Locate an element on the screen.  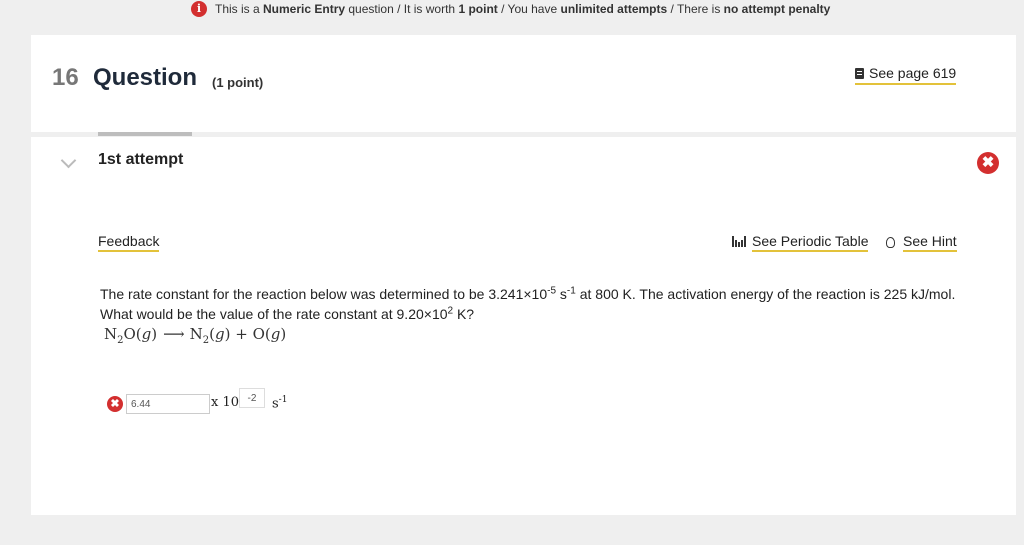
book-icon is located at coordinates (859, 73).